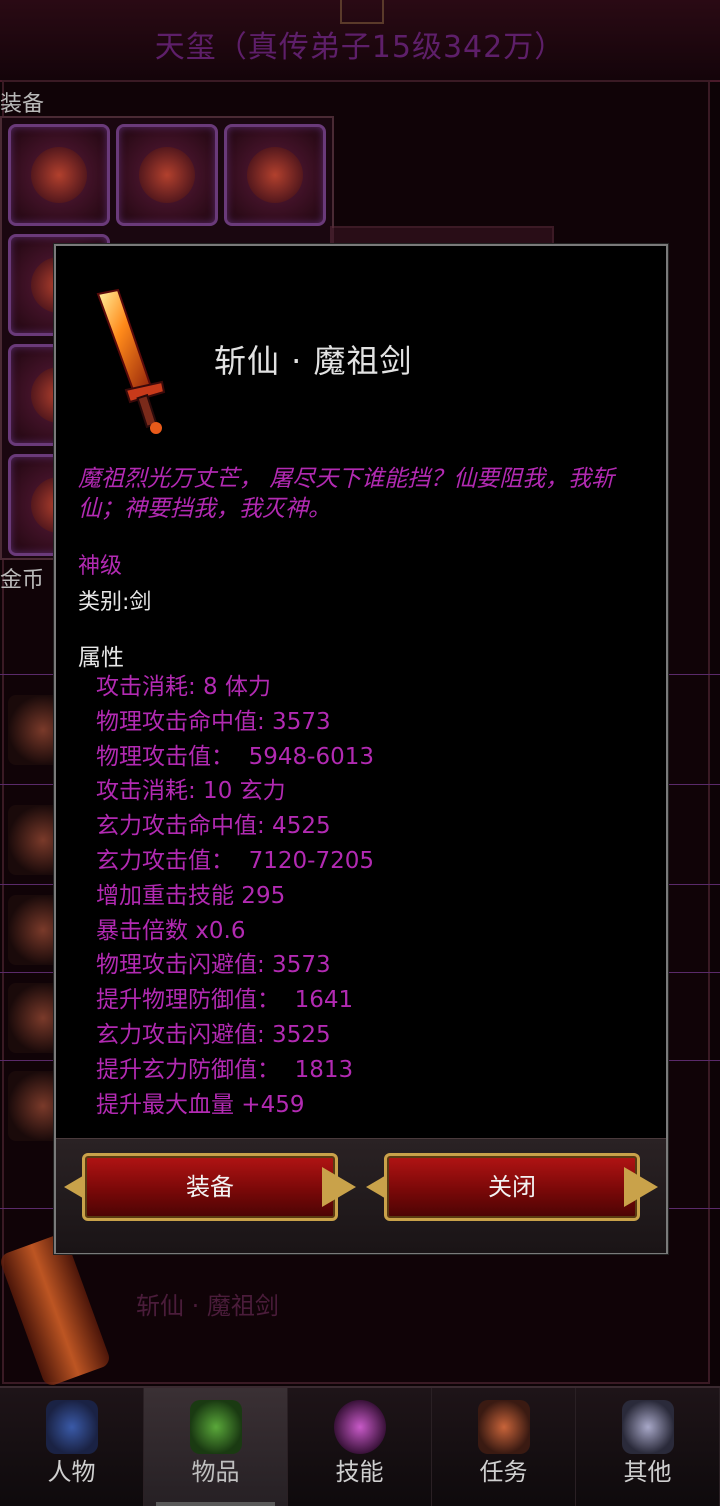 Image resolution: width=720 pixels, height=1506 pixels. What do you see at coordinates (22, 104) in the screenshot?
I see `equipment-label: 装备` at bounding box center [22, 104].